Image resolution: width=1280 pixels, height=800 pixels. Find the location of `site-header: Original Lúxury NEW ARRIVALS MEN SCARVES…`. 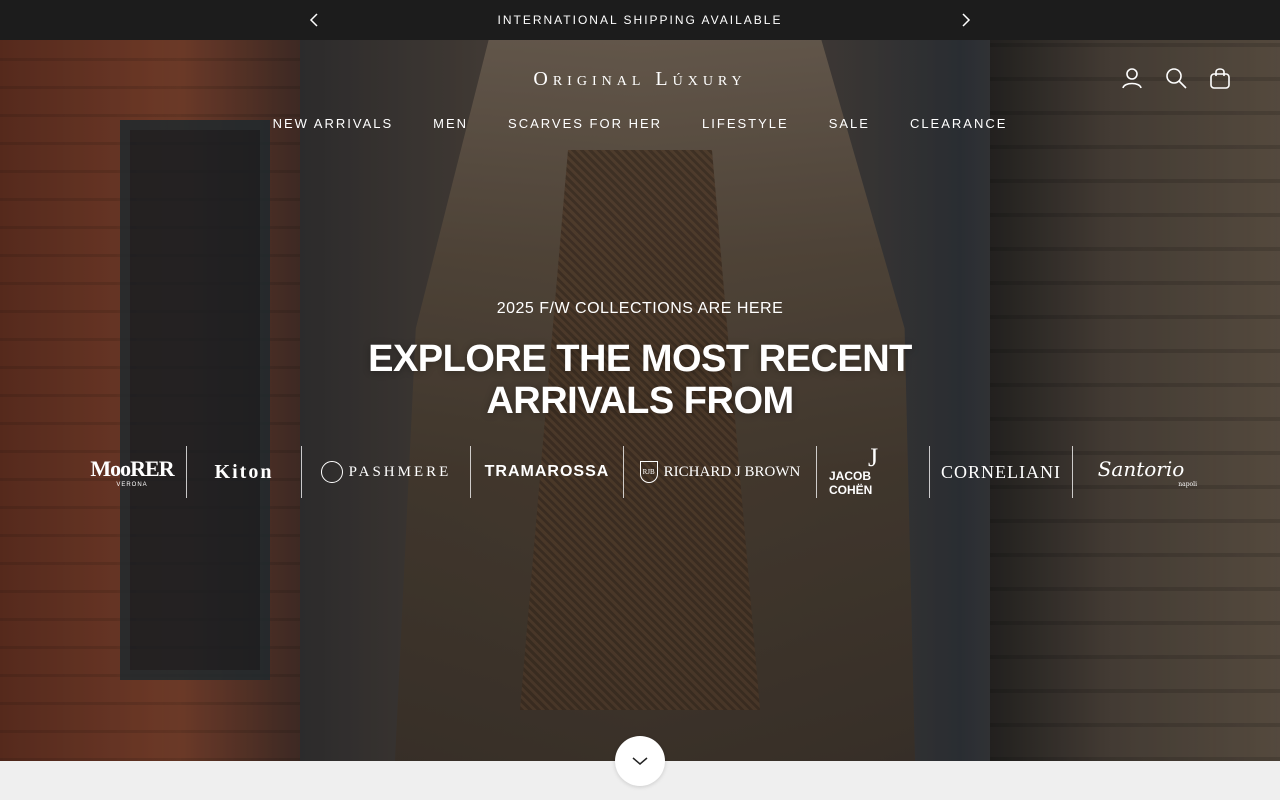

site-header: Original Lúxury NEW ARRIVALS MEN SCARVES… is located at coordinates (640, 95).